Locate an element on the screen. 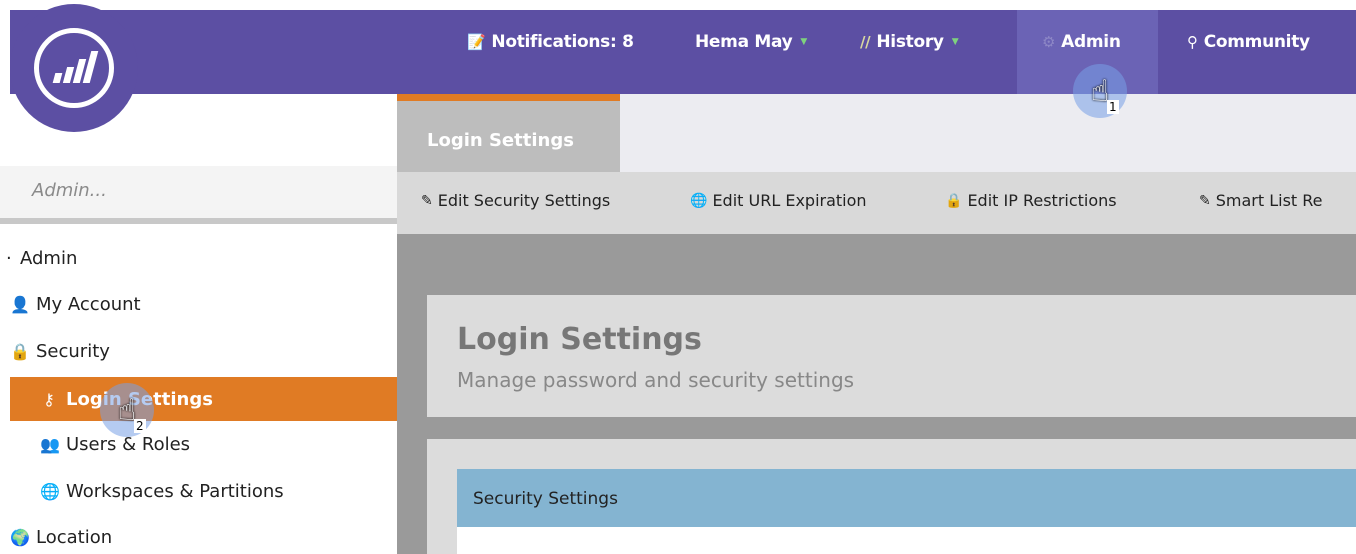  community-icon: ⚲ is located at coordinates (1192, 42).